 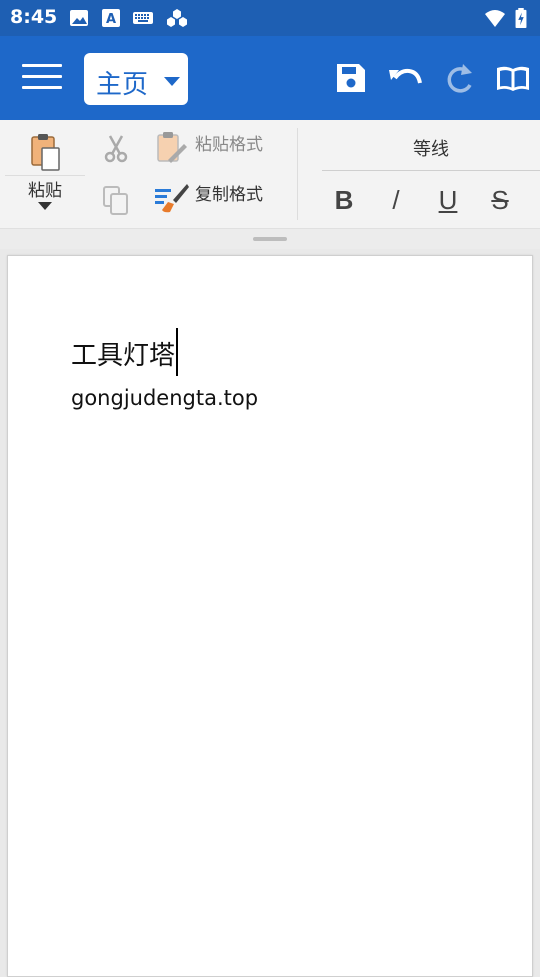 I want to click on cut-icon, so click(x=116, y=149).